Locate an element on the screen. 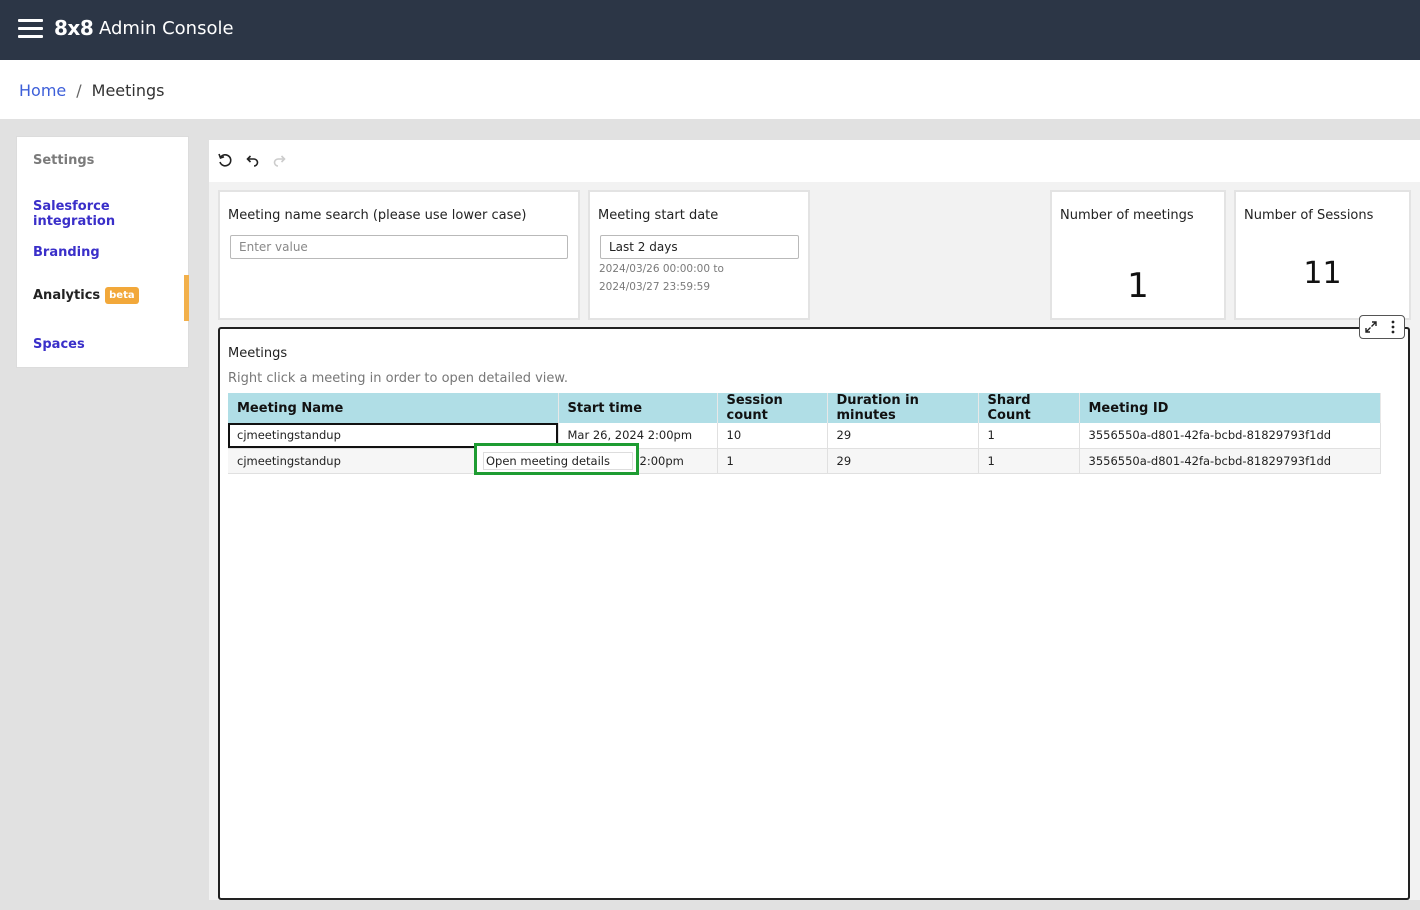  breadcrumb-home-link: Home is located at coordinates (42, 90).